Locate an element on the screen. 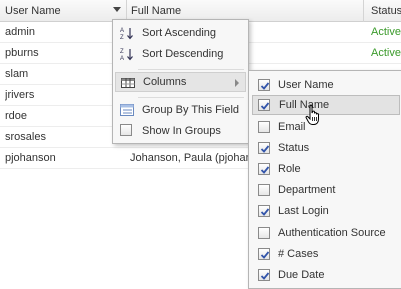 The width and height of the screenshot is (401, 289). column-option-status: Status is located at coordinates (326, 148).